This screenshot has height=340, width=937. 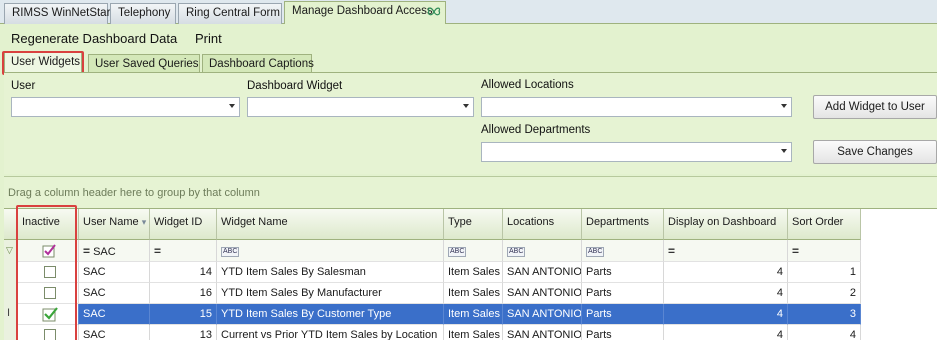 I want to click on tab-label: RIMSS WinNetStar, so click(x=61, y=13).